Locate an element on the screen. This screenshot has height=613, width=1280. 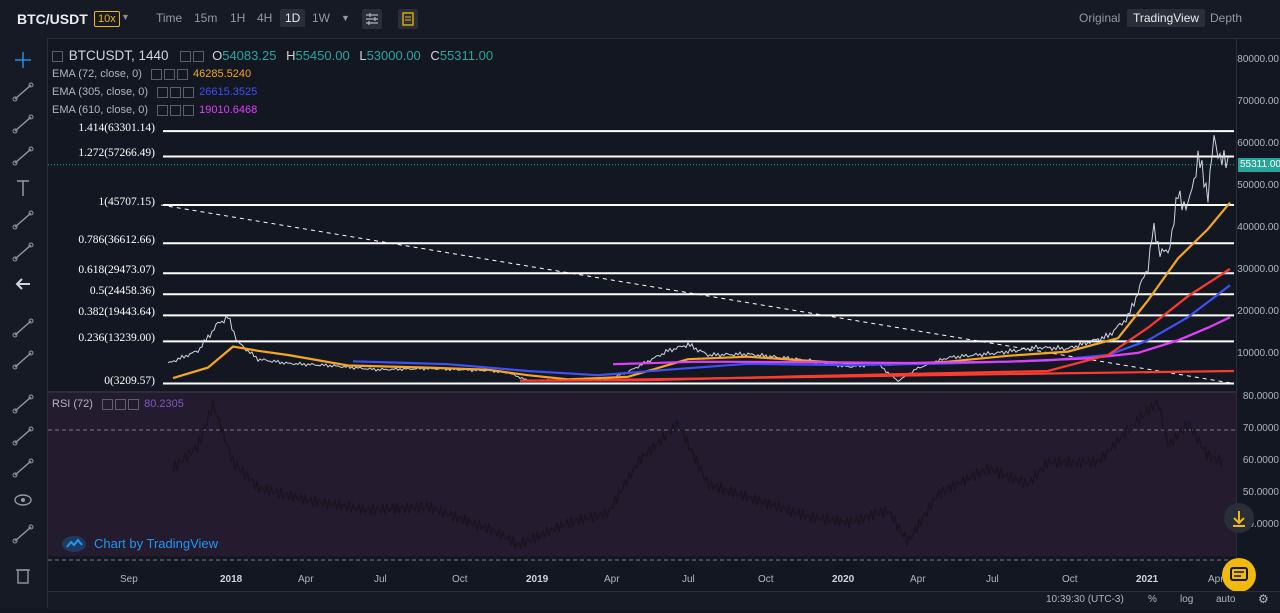
indicator-settings-button is located at coordinates (372, 19).